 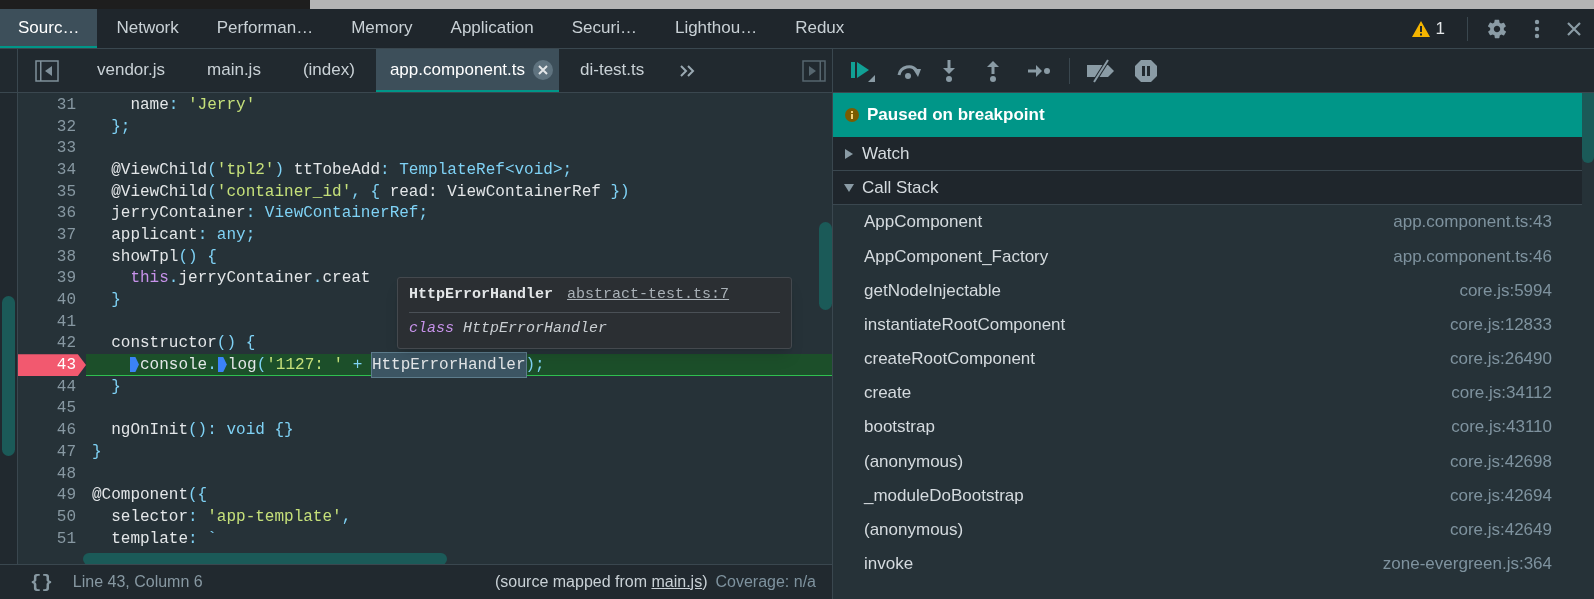 What do you see at coordinates (370, 192) in the screenshot?
I see `code-line: @ViewChild('container_id', { read: ViewContainerRef })` at bounding box center [370, 192].